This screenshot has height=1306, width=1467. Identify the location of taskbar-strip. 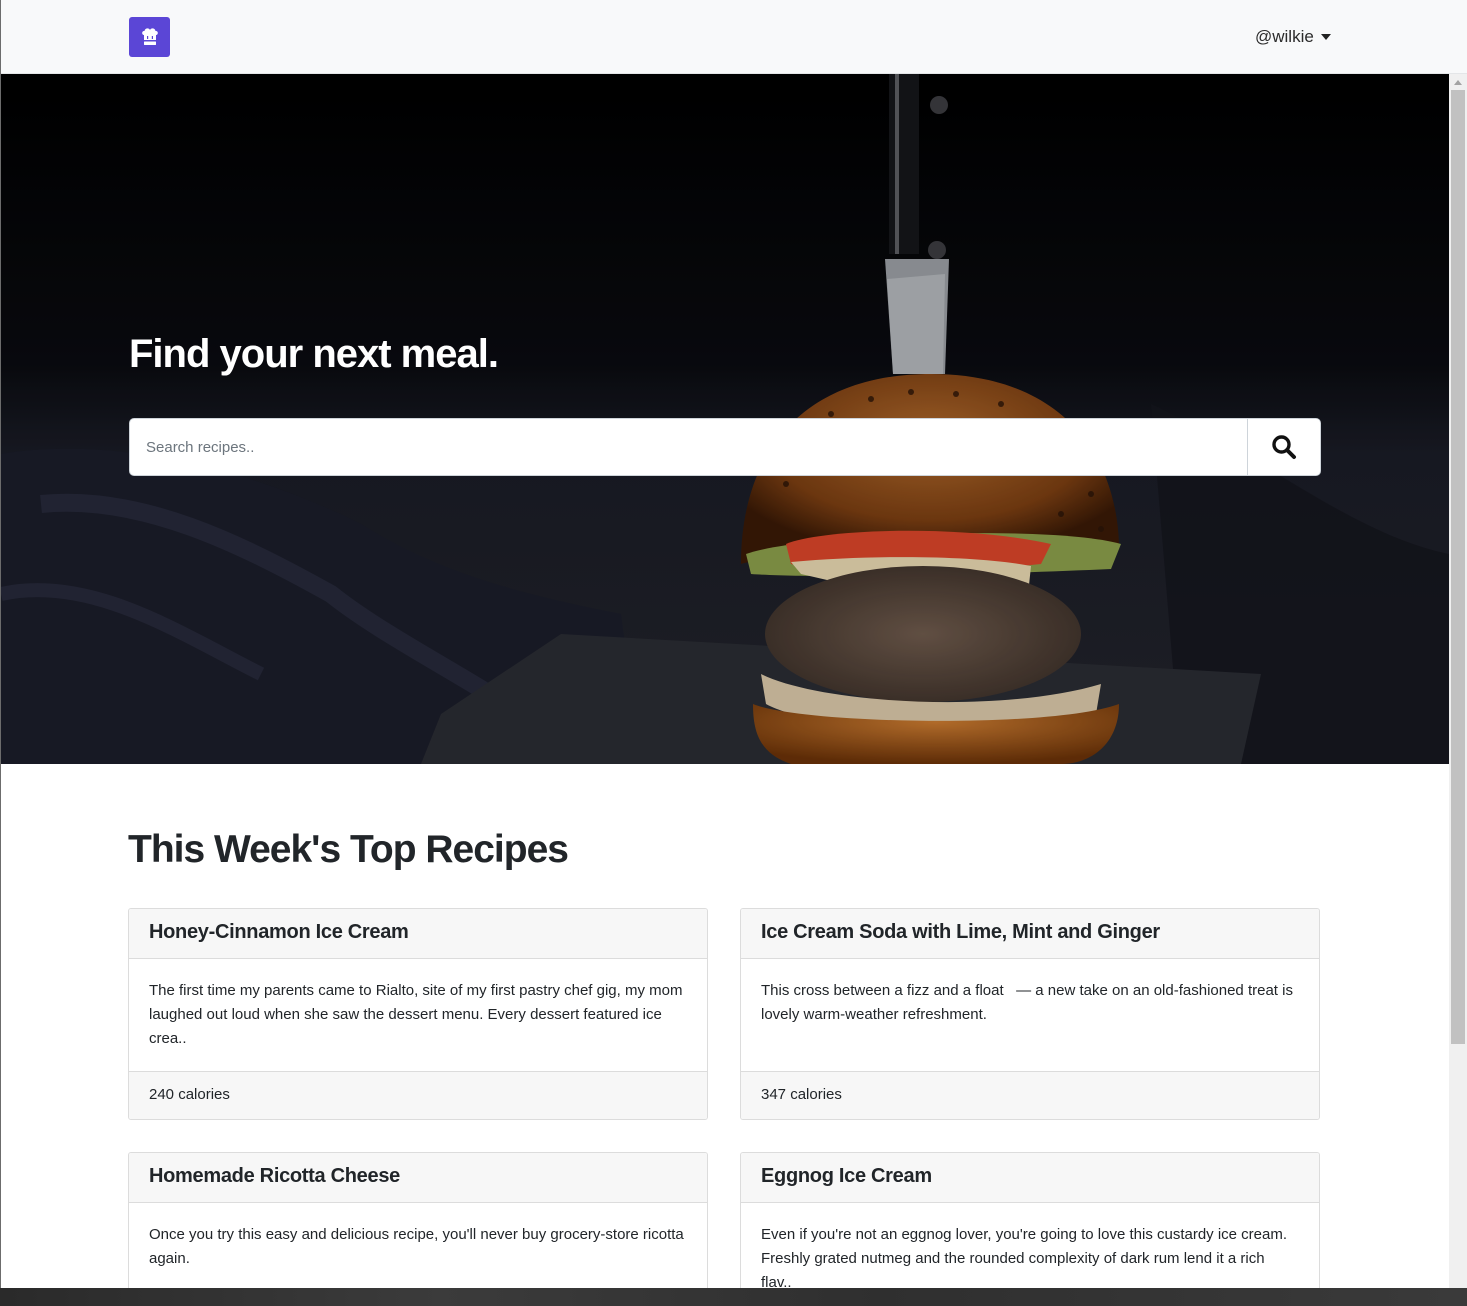
(733, 1297).